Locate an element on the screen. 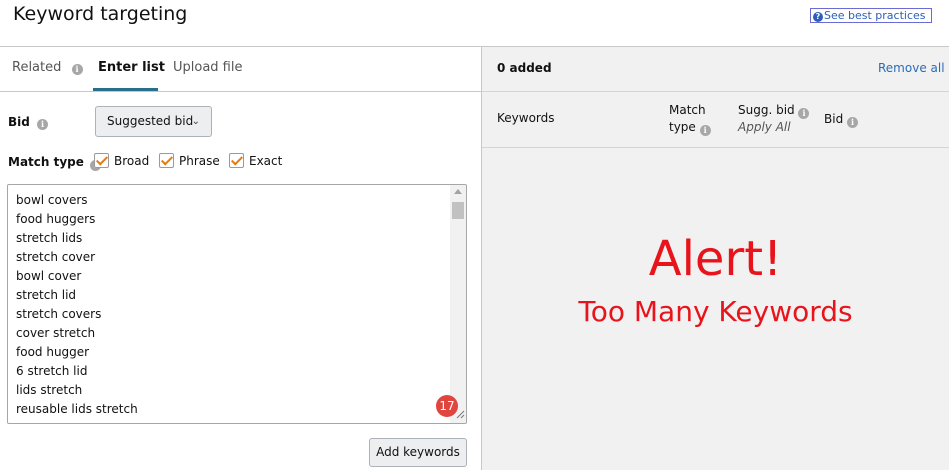 The height and width of the screenshot is (470, 949). keyword-line: food huggers is located at coordinates (56, 219).